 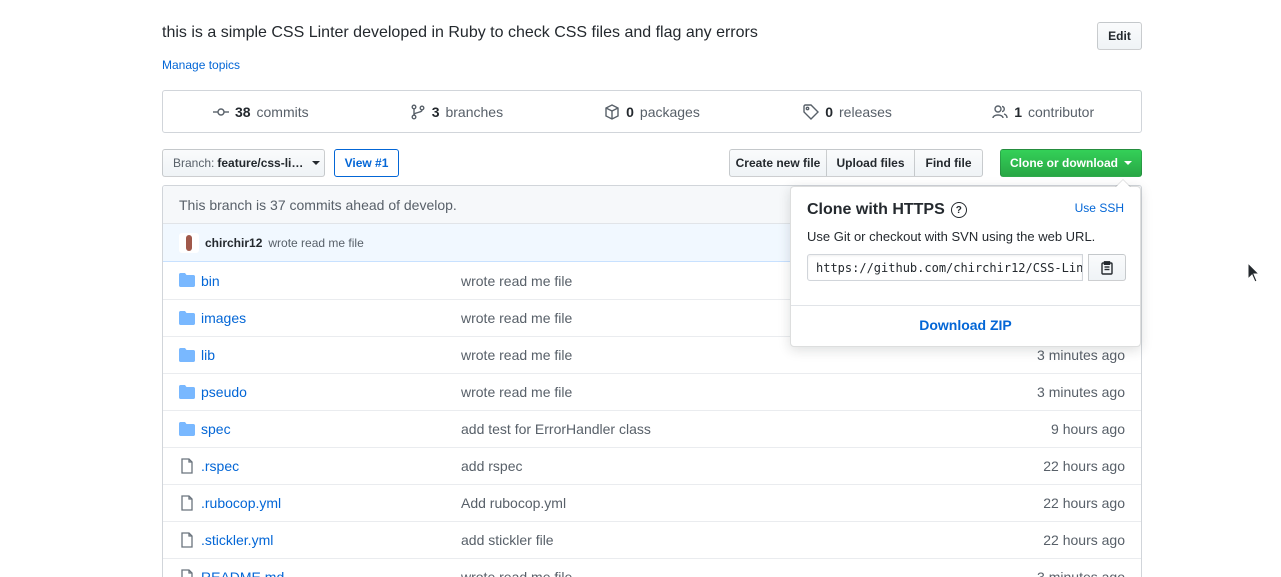 What do you see at coordinates (652, 567) in the screenshot?
I see `file-row: README.md wrote read me file 3 minutes ago` at bounding box center [652, 567].